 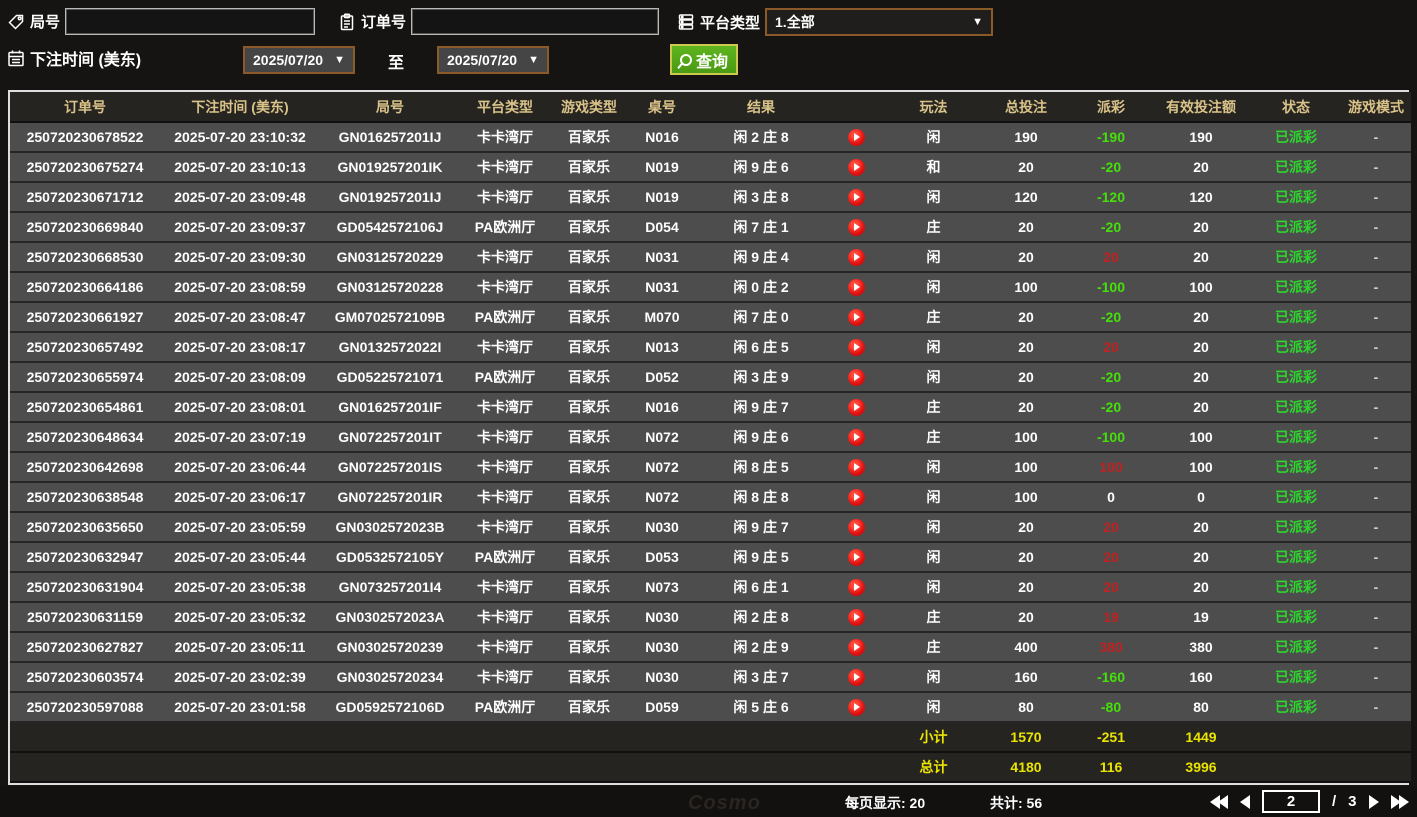 I want to click on cell-payout: 100, so click(x=1111, y=467).